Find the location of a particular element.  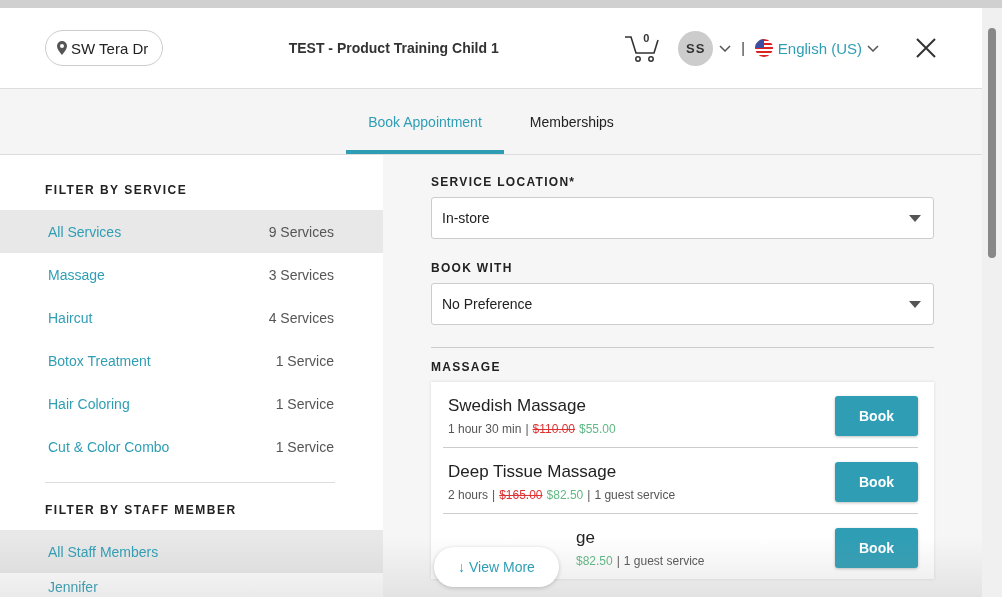

close-icon is located at coordinates (926, 48).